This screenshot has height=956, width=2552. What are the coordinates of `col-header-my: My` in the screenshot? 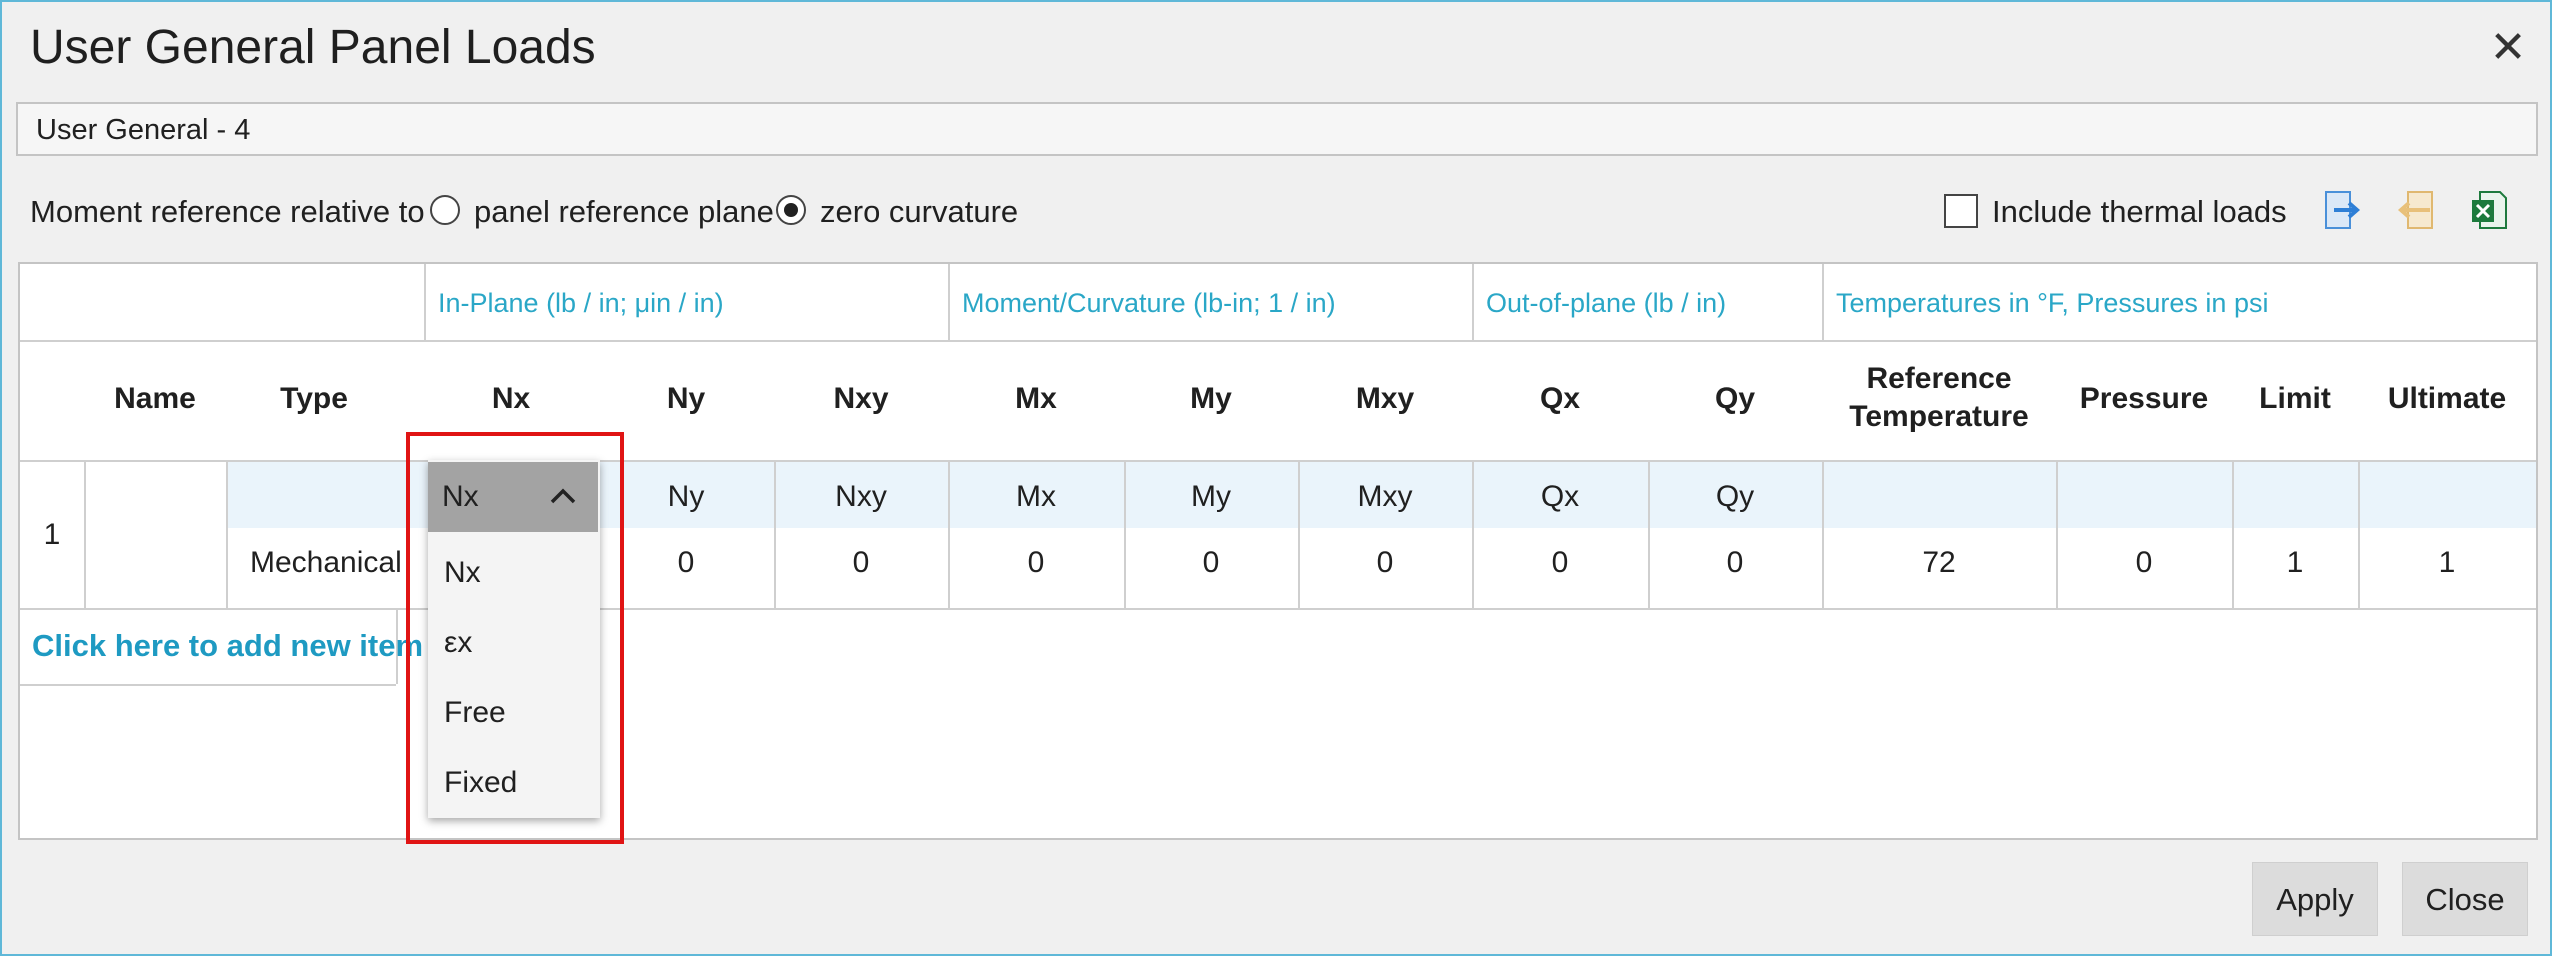 It's located at (1211, 399).